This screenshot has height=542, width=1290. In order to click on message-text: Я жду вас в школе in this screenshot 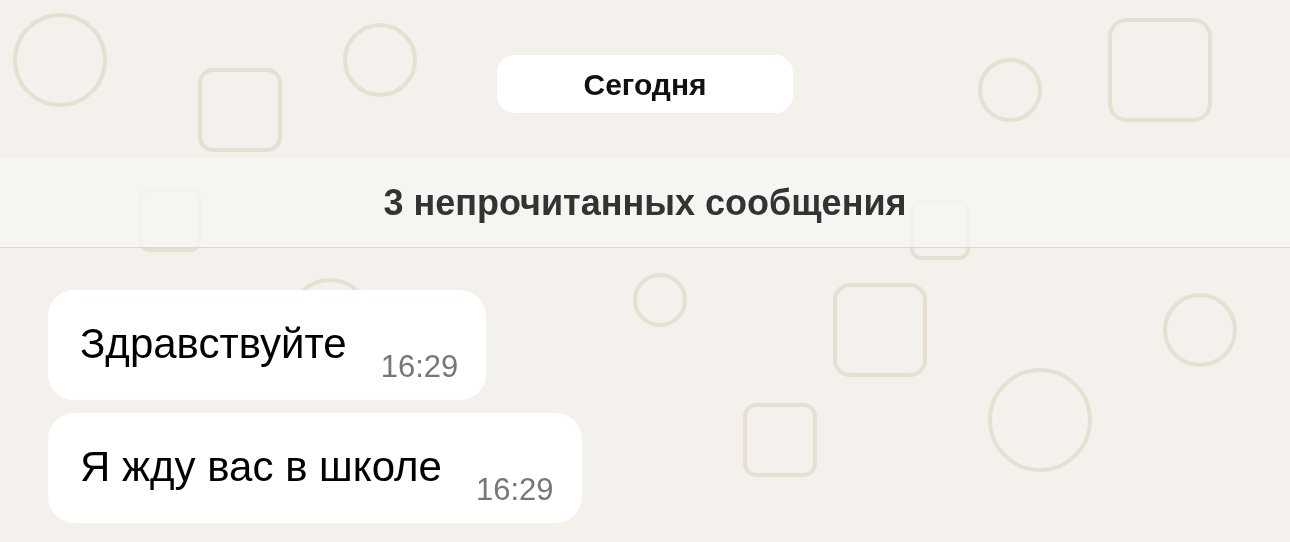, I will do `click(261, 467)`.